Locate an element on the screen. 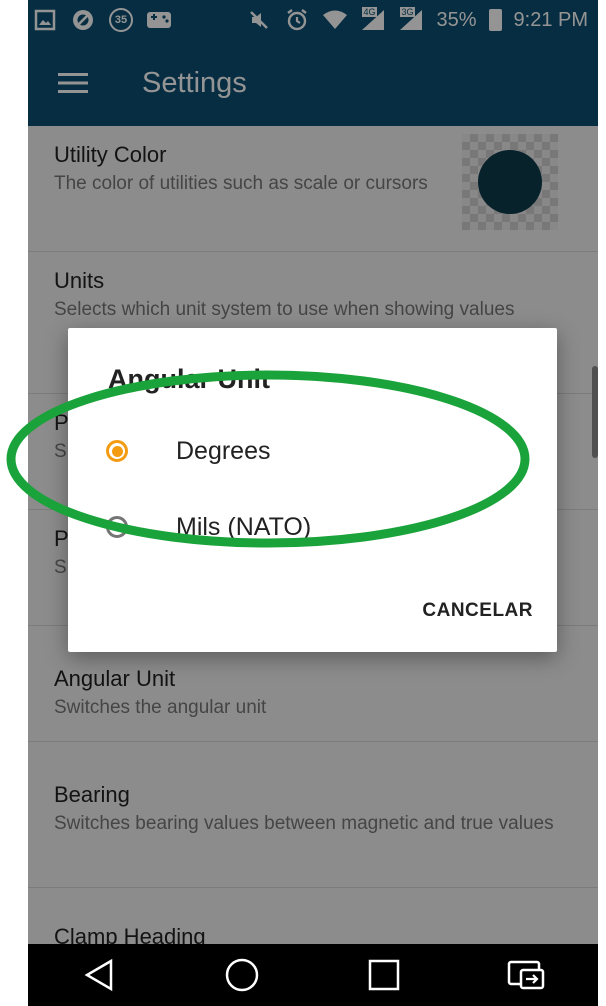  option-mils-nato: Mils (NATO) is located at coordinates (316, 527).